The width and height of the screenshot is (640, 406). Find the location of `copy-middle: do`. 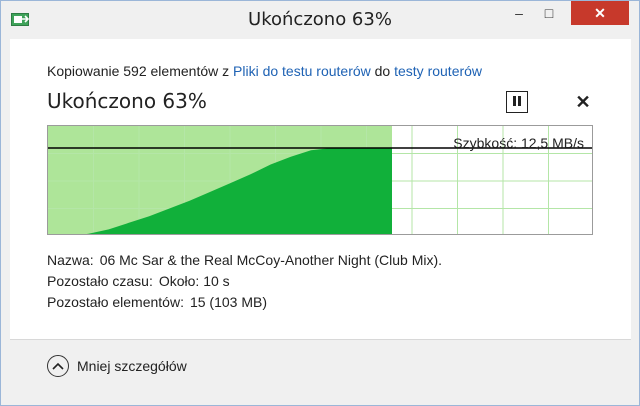

copy-middle: do is located at coordinates (382, 71).